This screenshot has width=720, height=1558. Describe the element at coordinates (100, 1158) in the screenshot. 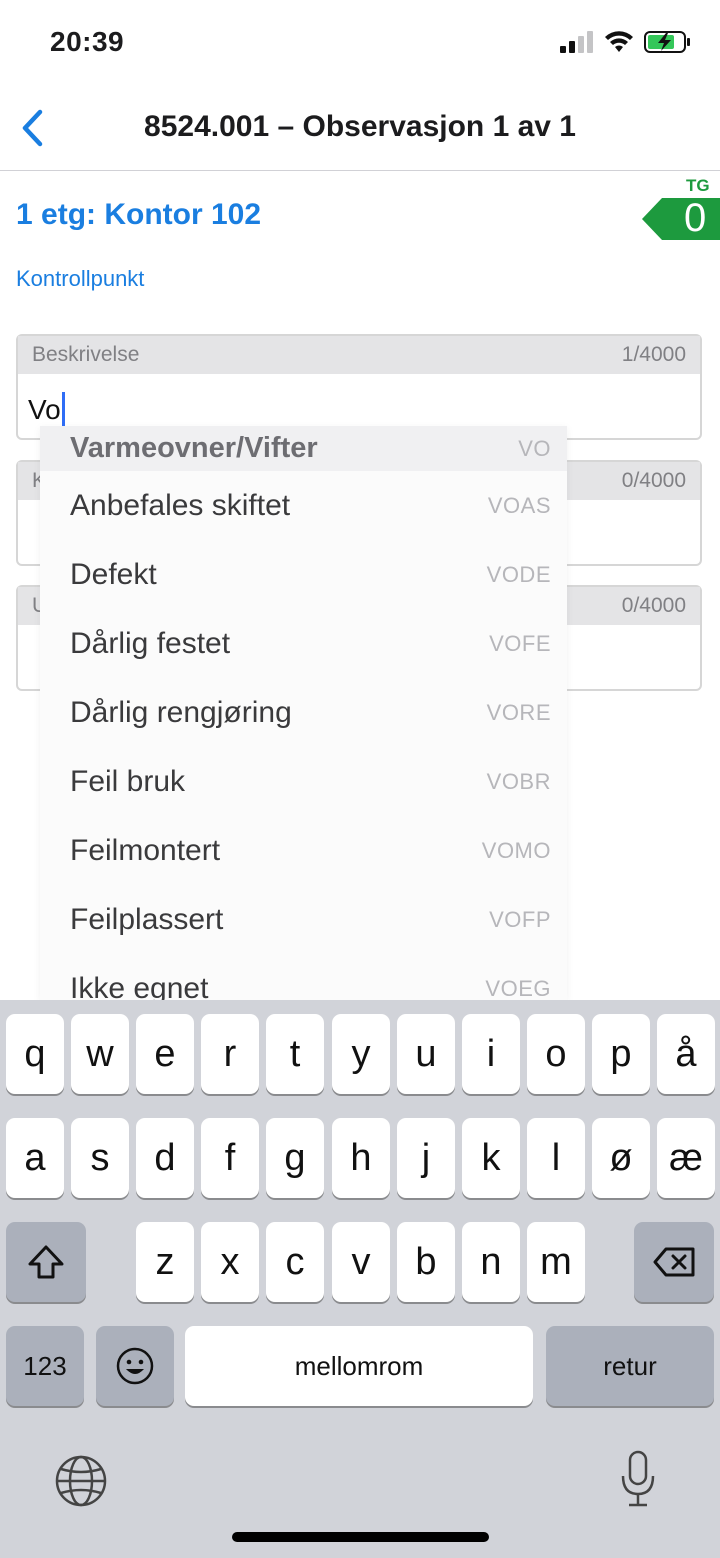

I see `key-s: s` at that location.